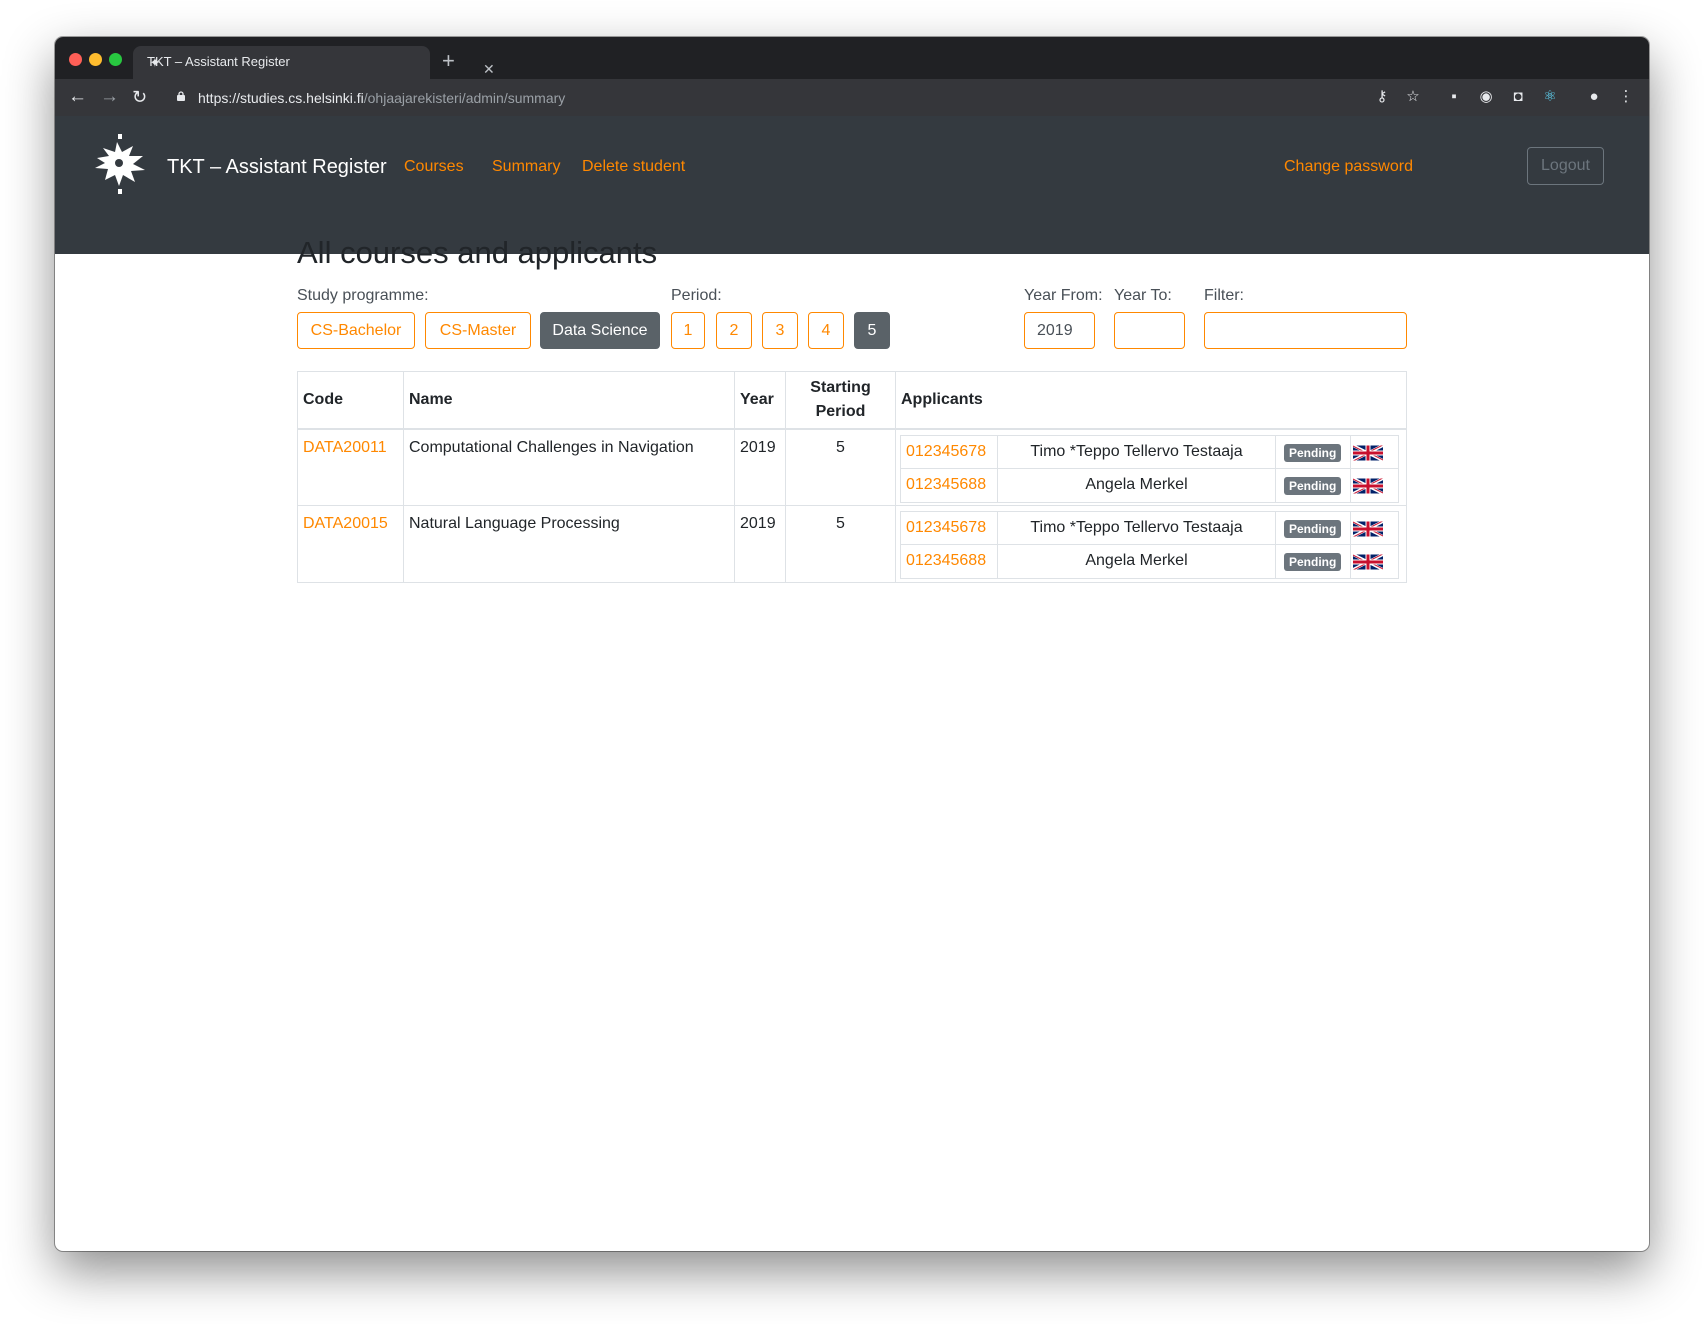 The image size is (1704, 1324). Describe the element at coordinates (1149, 330) in the screenshot. I see `year-to-input` at that location.